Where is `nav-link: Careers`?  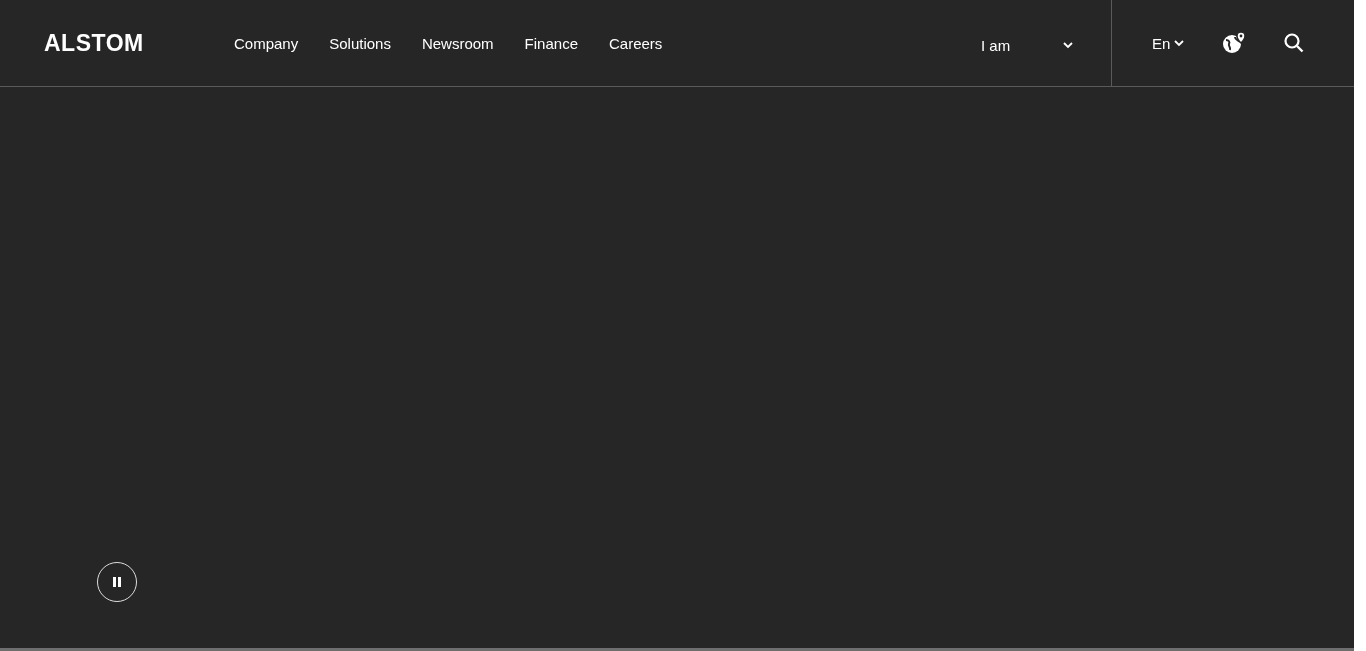 nav-link: Careers is located at coordinates (636, 43).